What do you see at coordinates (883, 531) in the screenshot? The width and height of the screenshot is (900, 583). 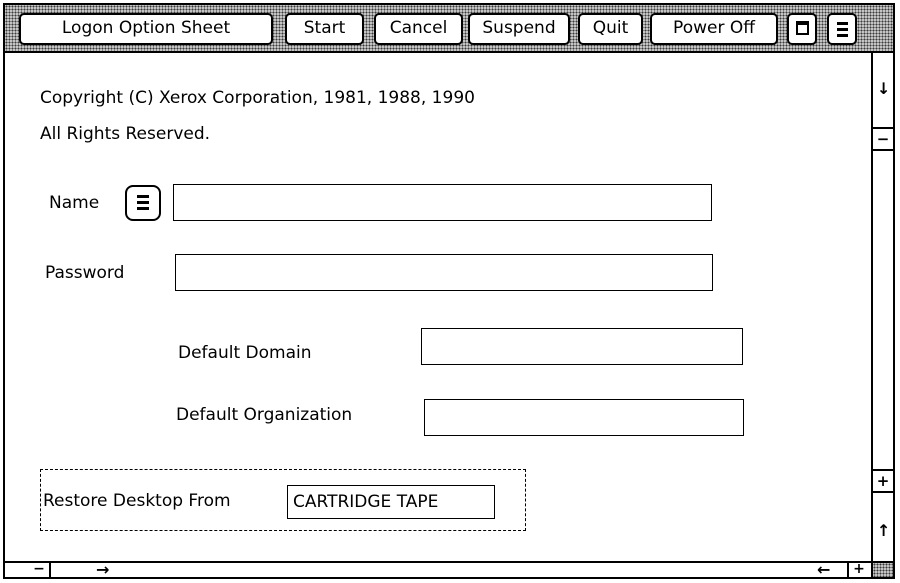 I see `scroll-up-arrow-icon: ↑` at bounding box center [883, 531].